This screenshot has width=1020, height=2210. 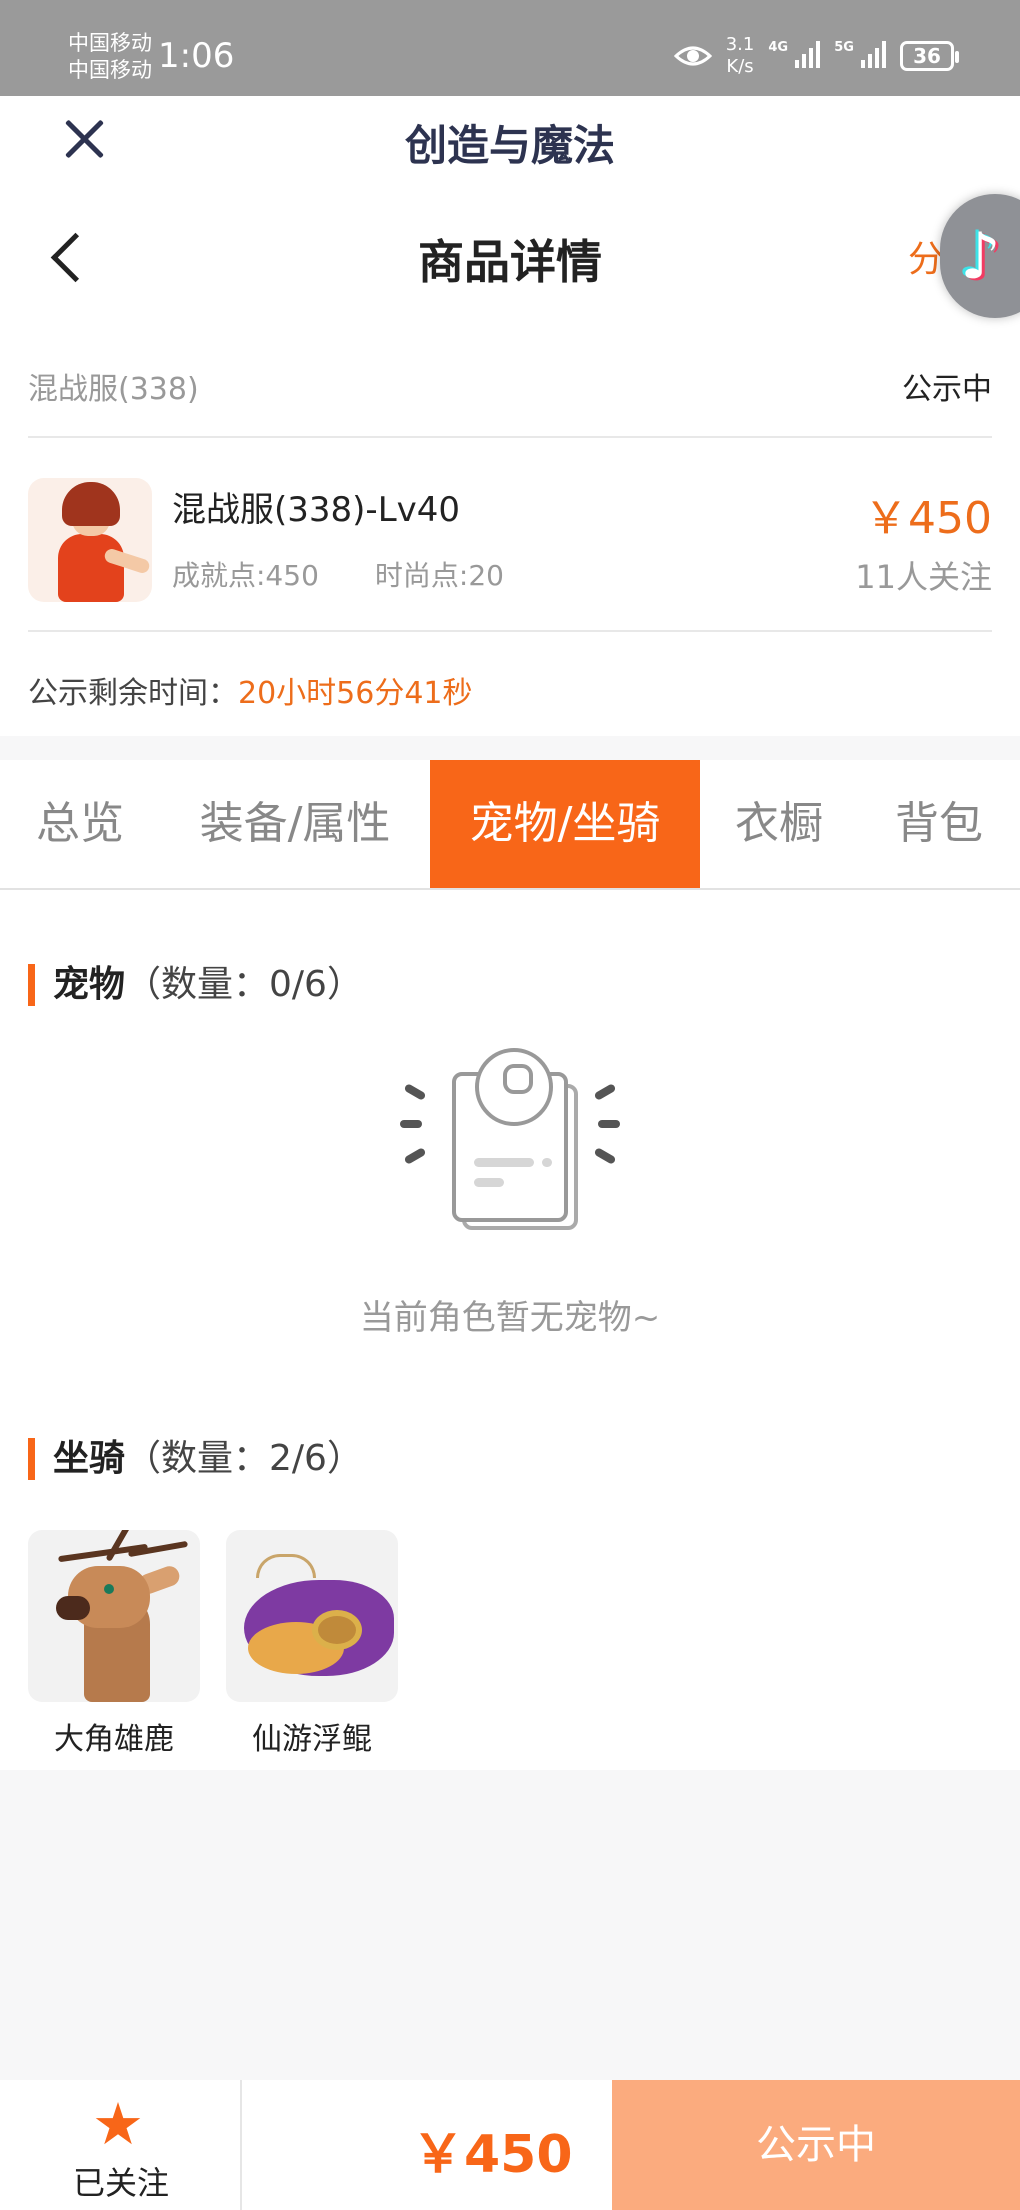 I want to click on pets-section-title: 宠物（数量：0/6）, so click(x=195, y=985).